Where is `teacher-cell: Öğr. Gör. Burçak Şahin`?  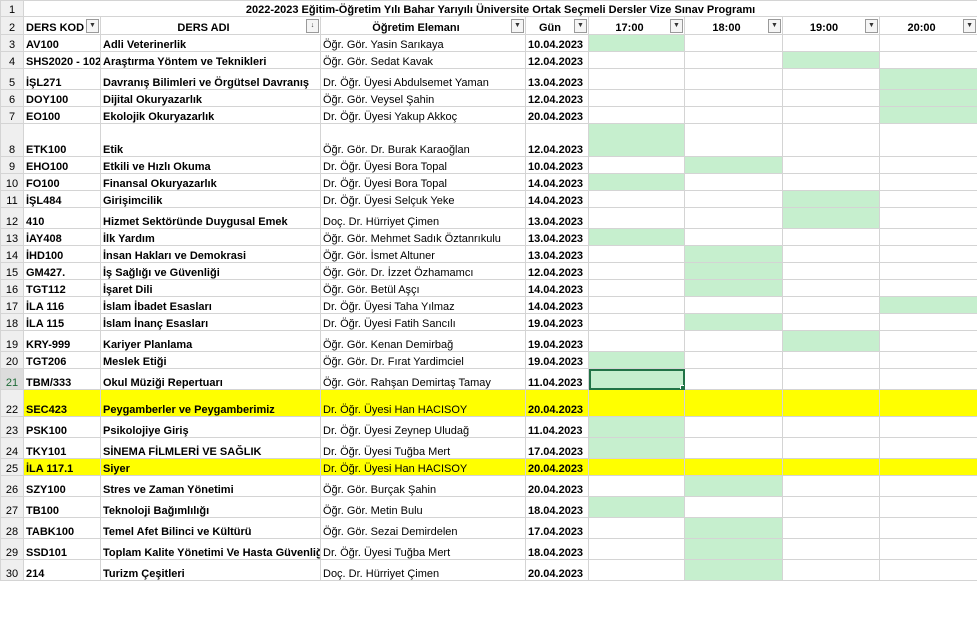
teacher-cell: Öğr. Gör. Burçak Şahin is located at coordinates (423, 486).